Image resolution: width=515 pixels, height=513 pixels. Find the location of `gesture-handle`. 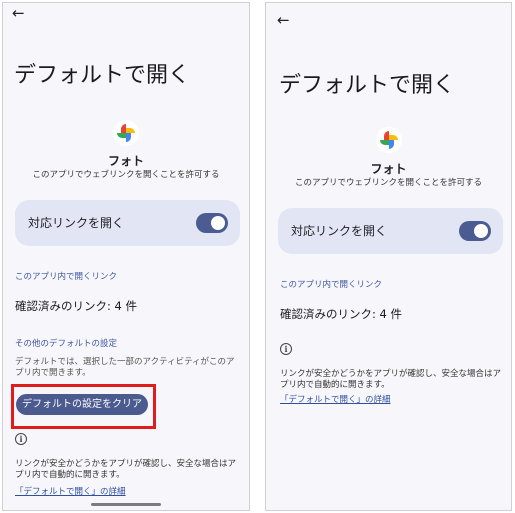

gesture-handle is located at coordinates (126, 504).